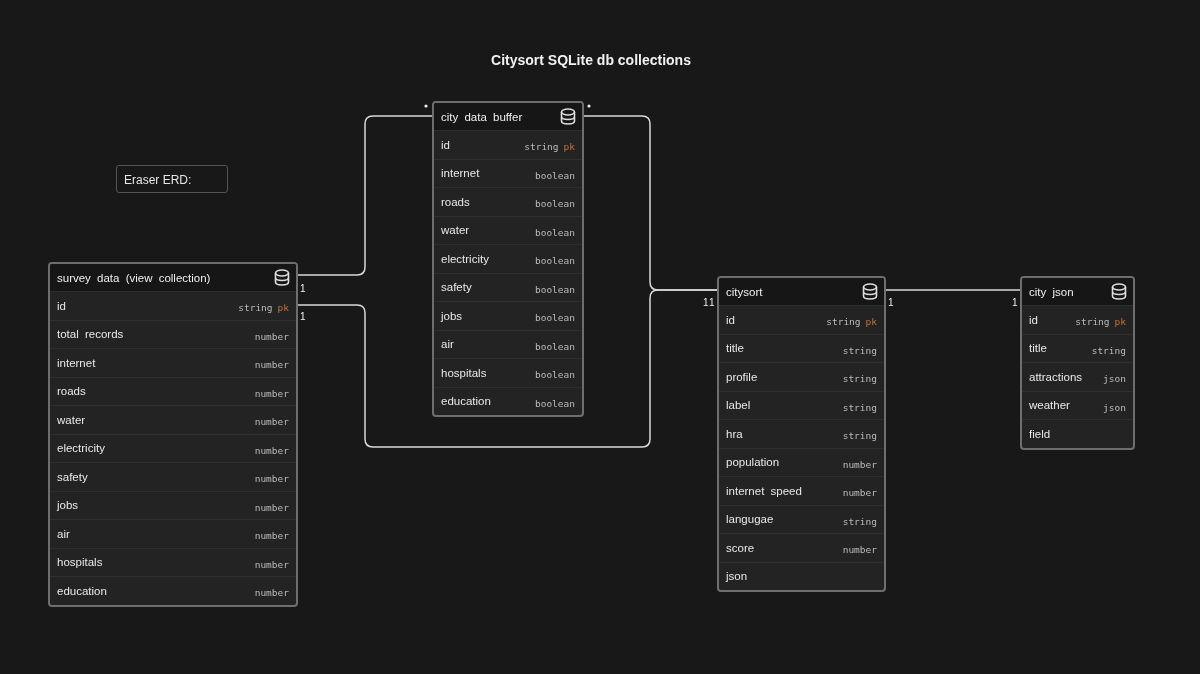 The width and height of the screenshot is (1200, 674). I want to click on field-name: langugae, so click(750, 519).